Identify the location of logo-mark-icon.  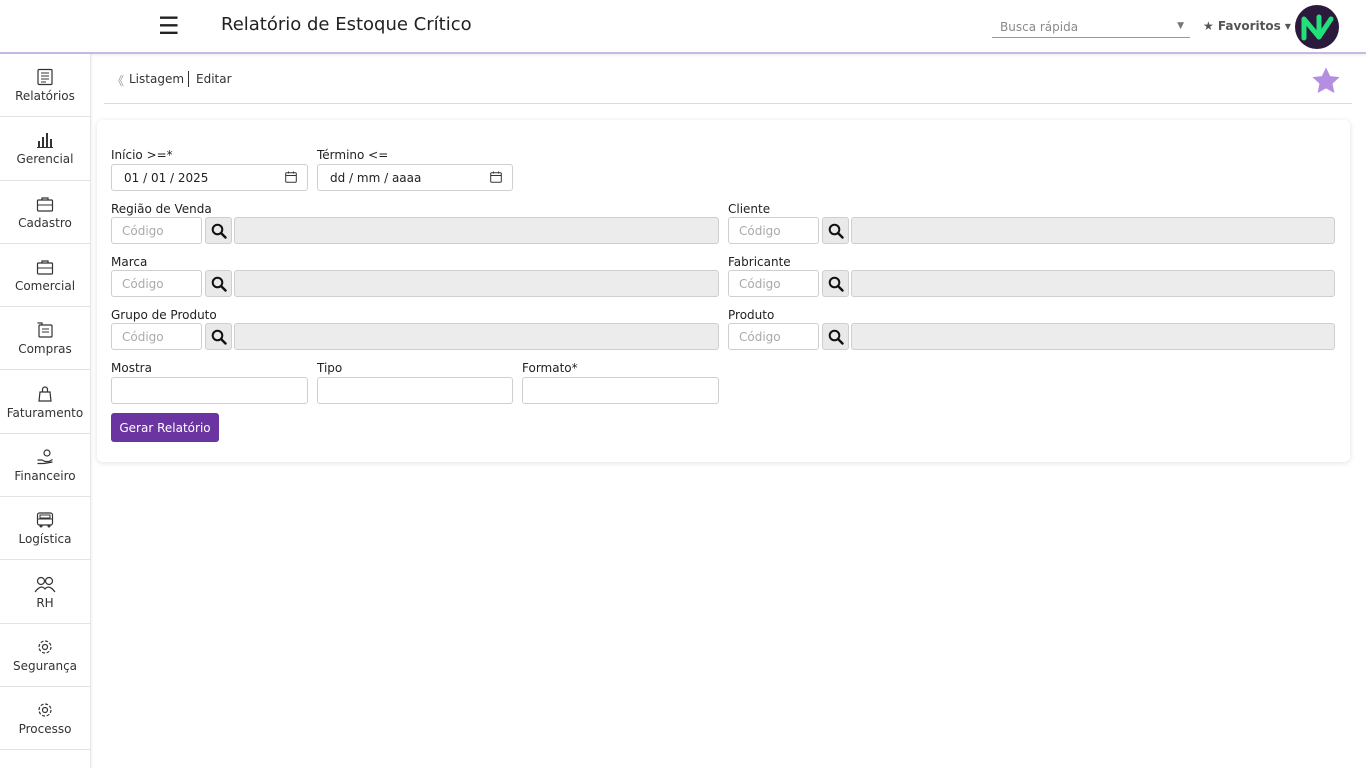
(1317, 27).